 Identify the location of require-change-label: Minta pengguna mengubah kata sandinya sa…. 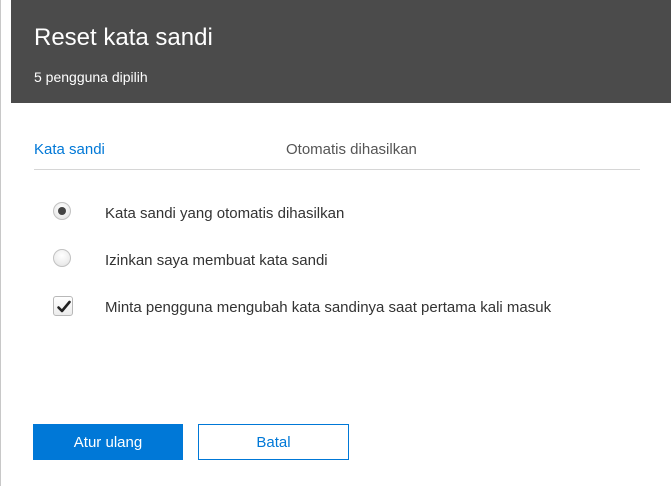
(328, 307).